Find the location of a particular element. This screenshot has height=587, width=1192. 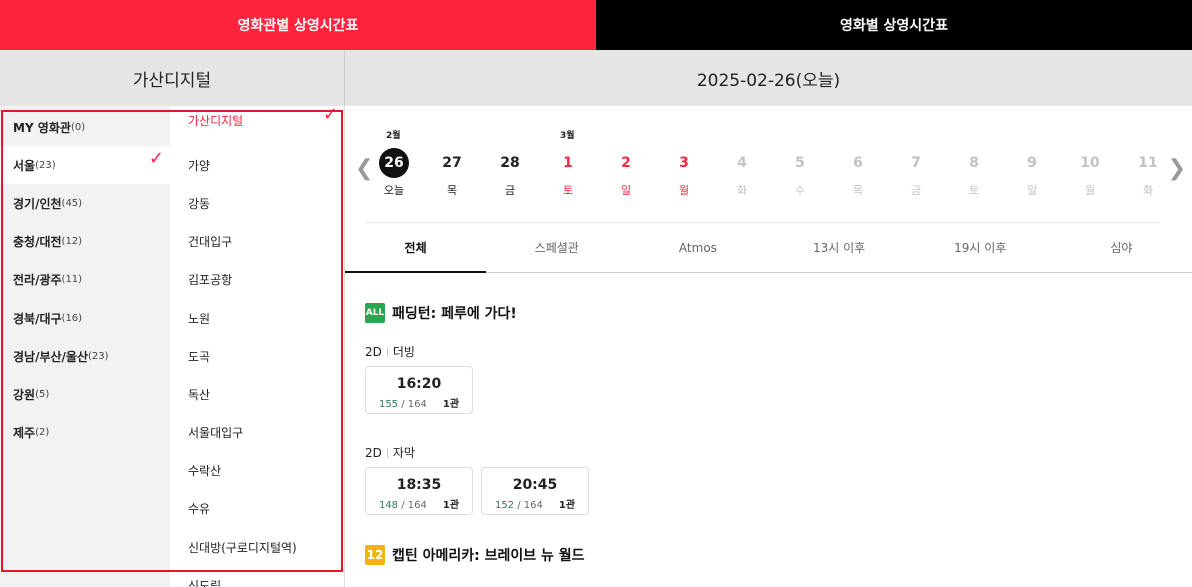

date-item: 8토 is located at coordinates (974, 173).